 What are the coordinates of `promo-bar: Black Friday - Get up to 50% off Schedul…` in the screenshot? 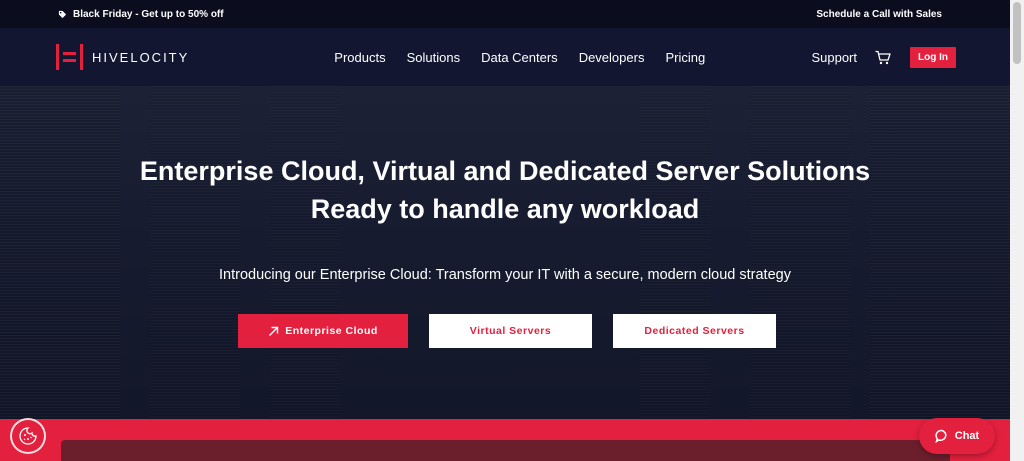 It's located at (505, 14).